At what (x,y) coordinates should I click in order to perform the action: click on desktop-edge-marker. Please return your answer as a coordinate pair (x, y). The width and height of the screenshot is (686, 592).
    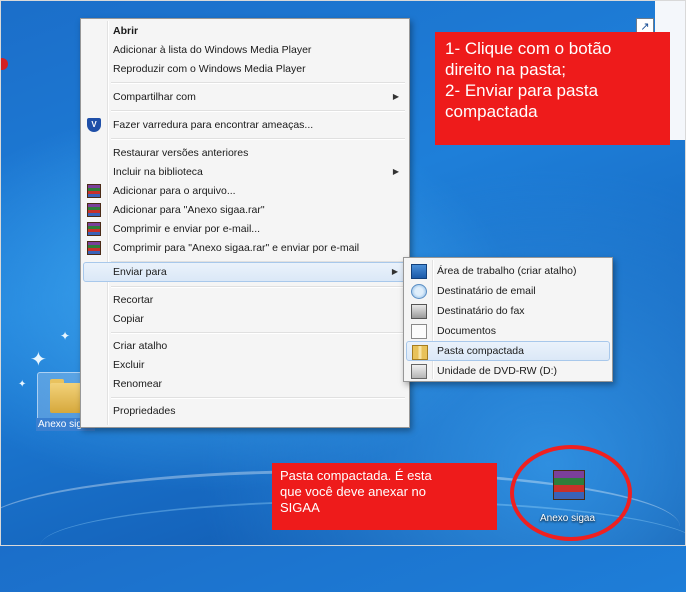
    Looking at the image, I should click on (4, 64).